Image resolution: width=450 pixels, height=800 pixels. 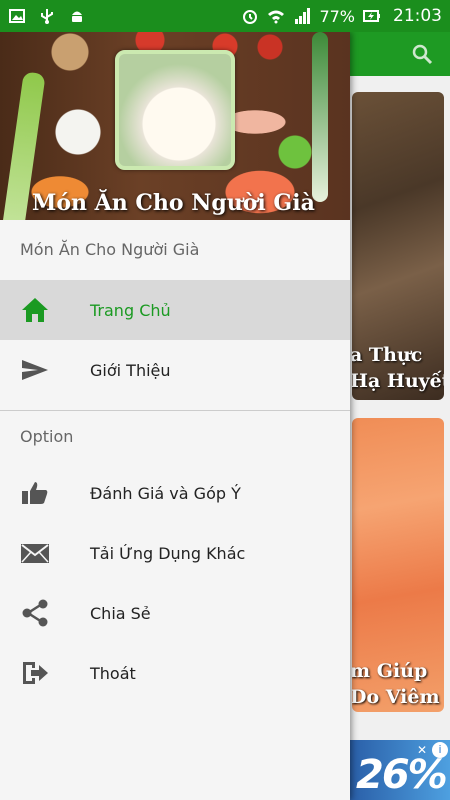 I want to click on menu-item-rate: Đánh Giá và Góp Ý, so click(x=175, y=493).